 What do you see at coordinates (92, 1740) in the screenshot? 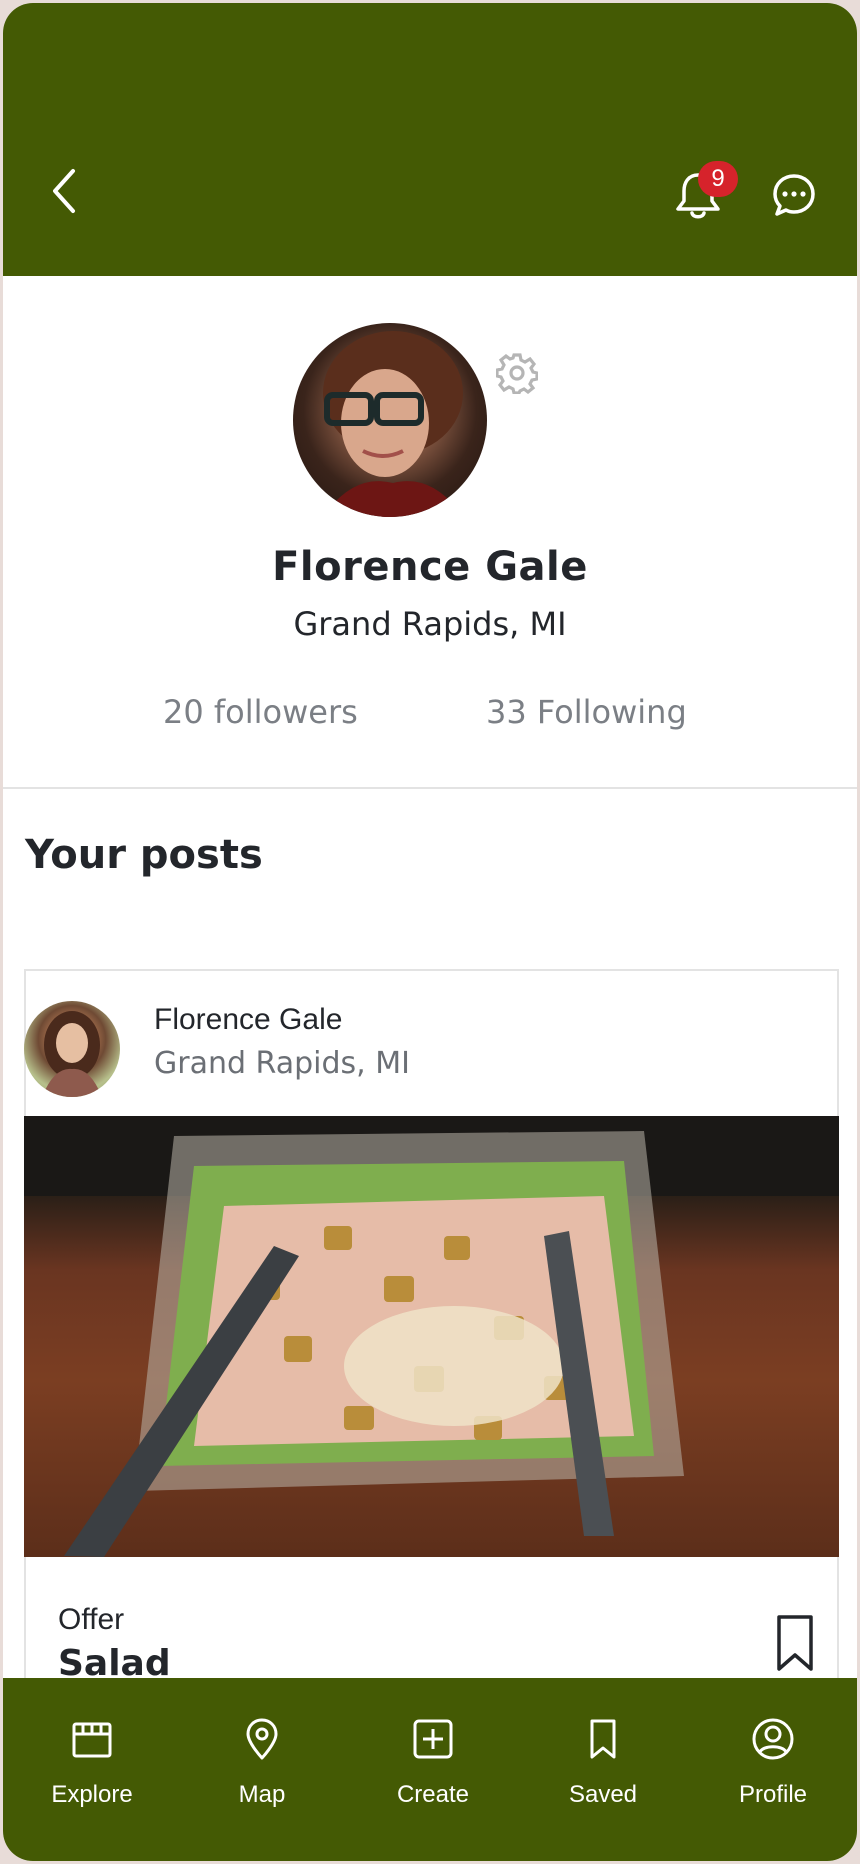
I see `storefront-icon` at bounding box center [92, 1740].